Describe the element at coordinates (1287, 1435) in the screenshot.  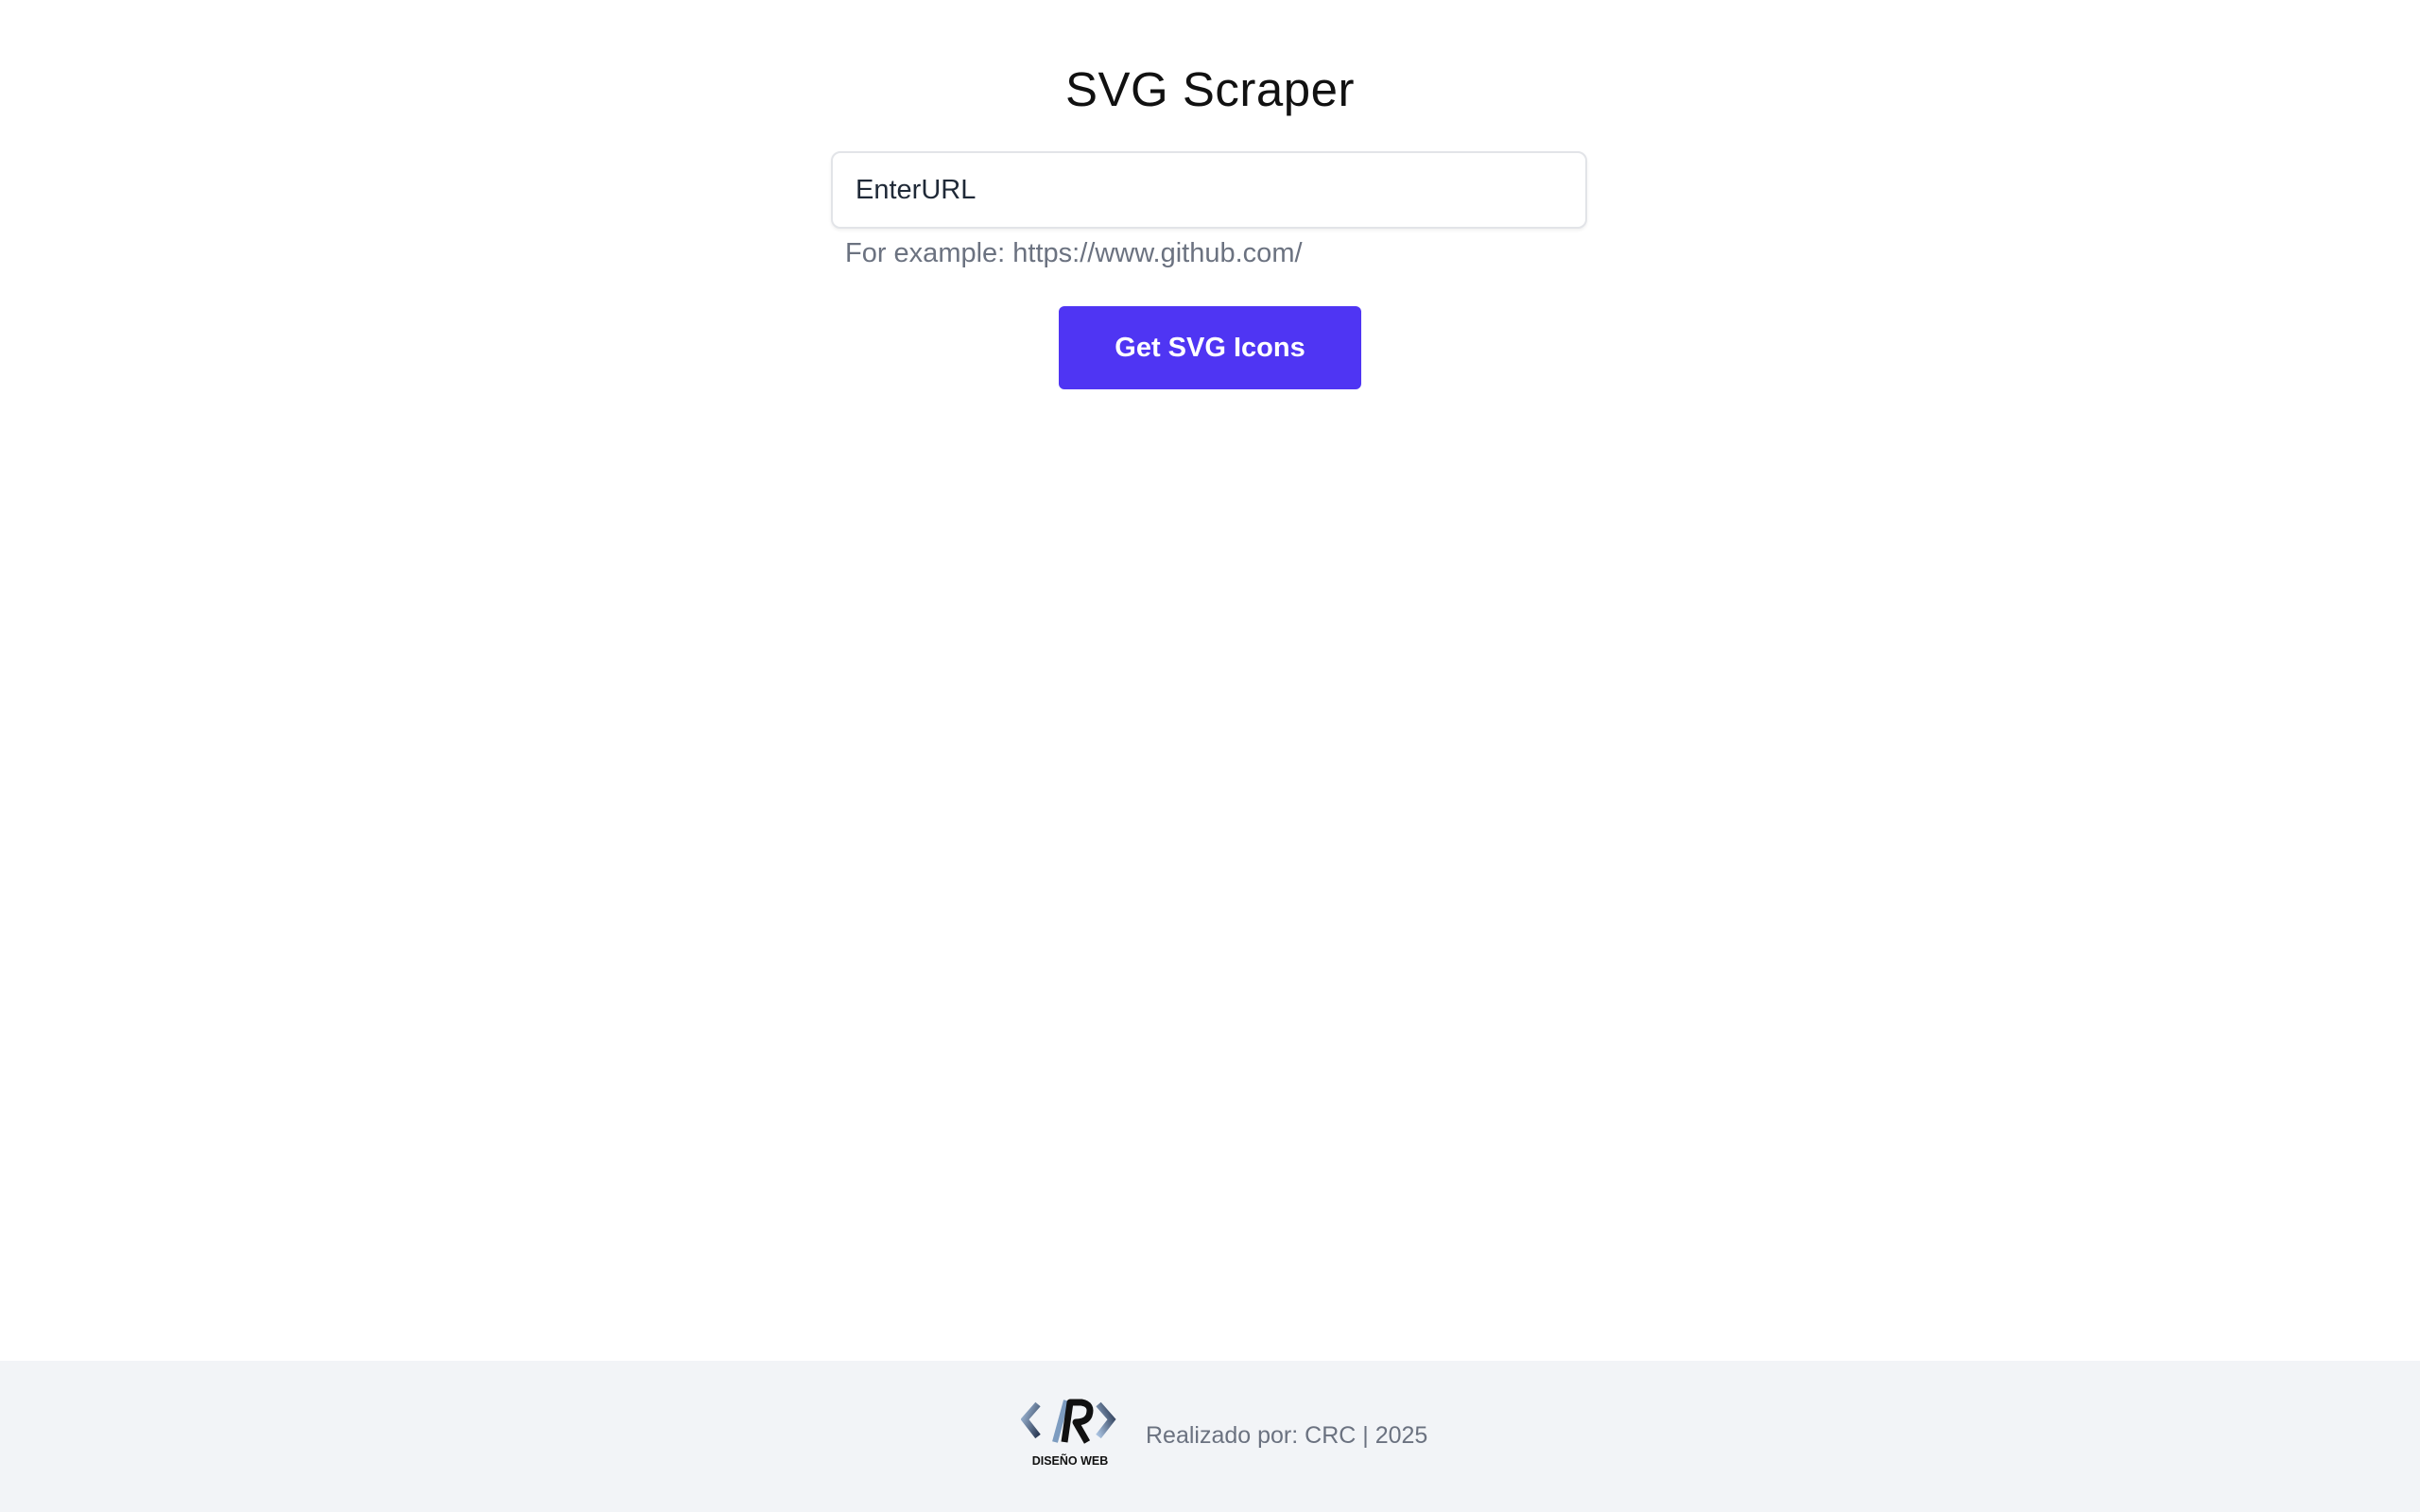
I see `footer-credit: Realizado por: CRC | 2025` at that location.